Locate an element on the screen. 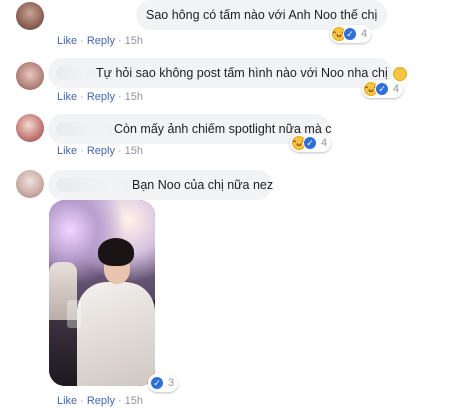 The image size is (466, 413). reaction-summary: ✓ 3 is located at coordinates (163, 383).